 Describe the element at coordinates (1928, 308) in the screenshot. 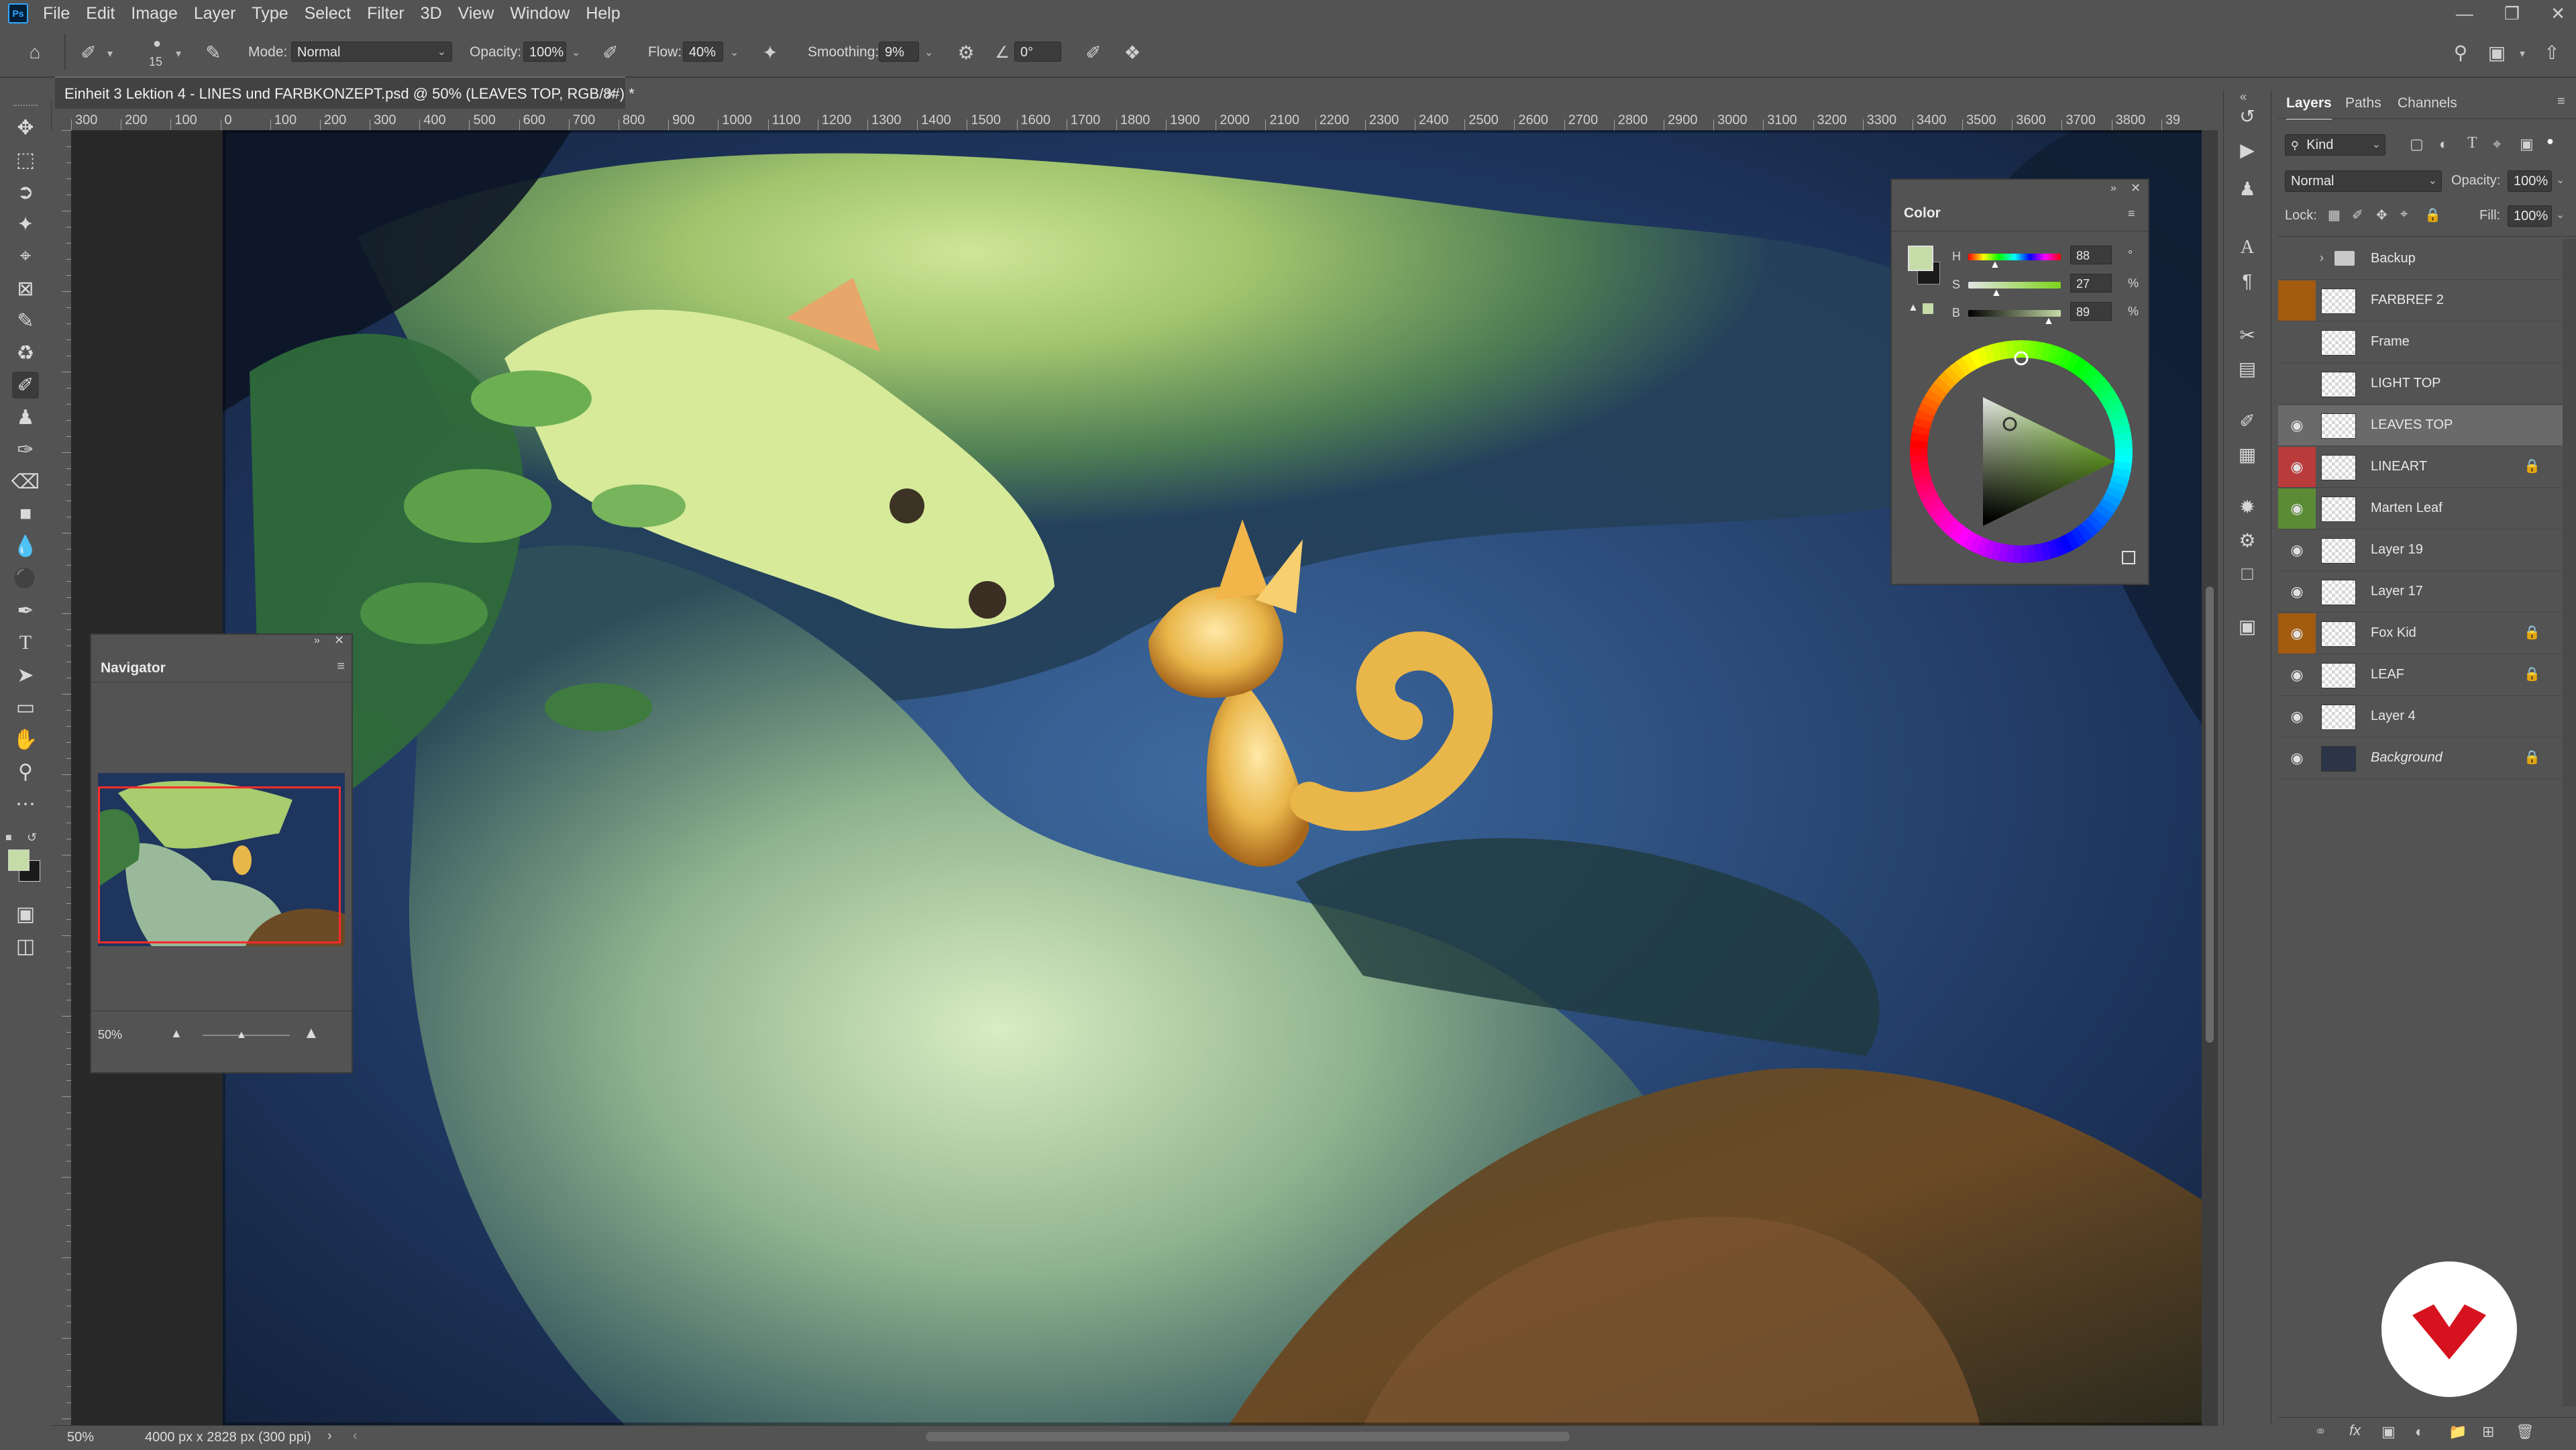

I see `websafe-swatch` at that location.